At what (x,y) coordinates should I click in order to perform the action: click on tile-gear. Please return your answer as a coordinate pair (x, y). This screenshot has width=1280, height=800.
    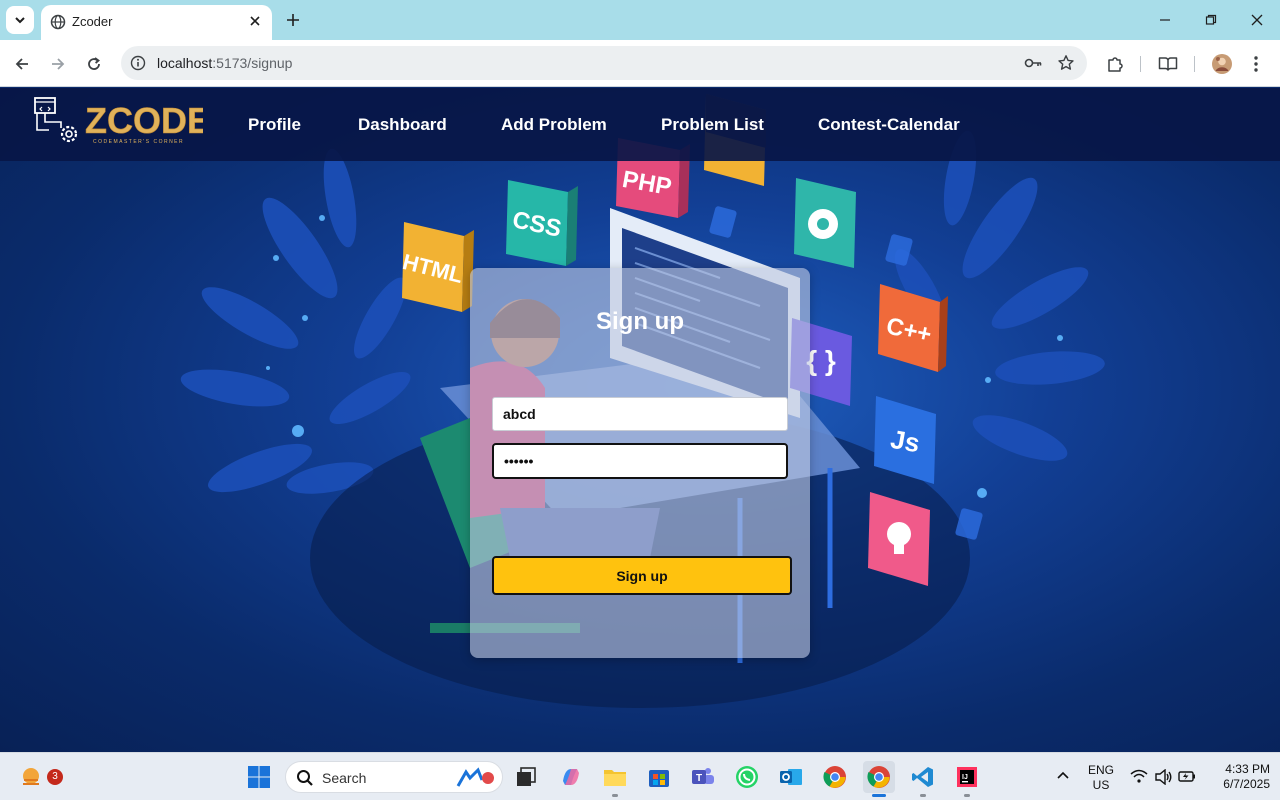
    Looking at the image, I should click on (825, 223).